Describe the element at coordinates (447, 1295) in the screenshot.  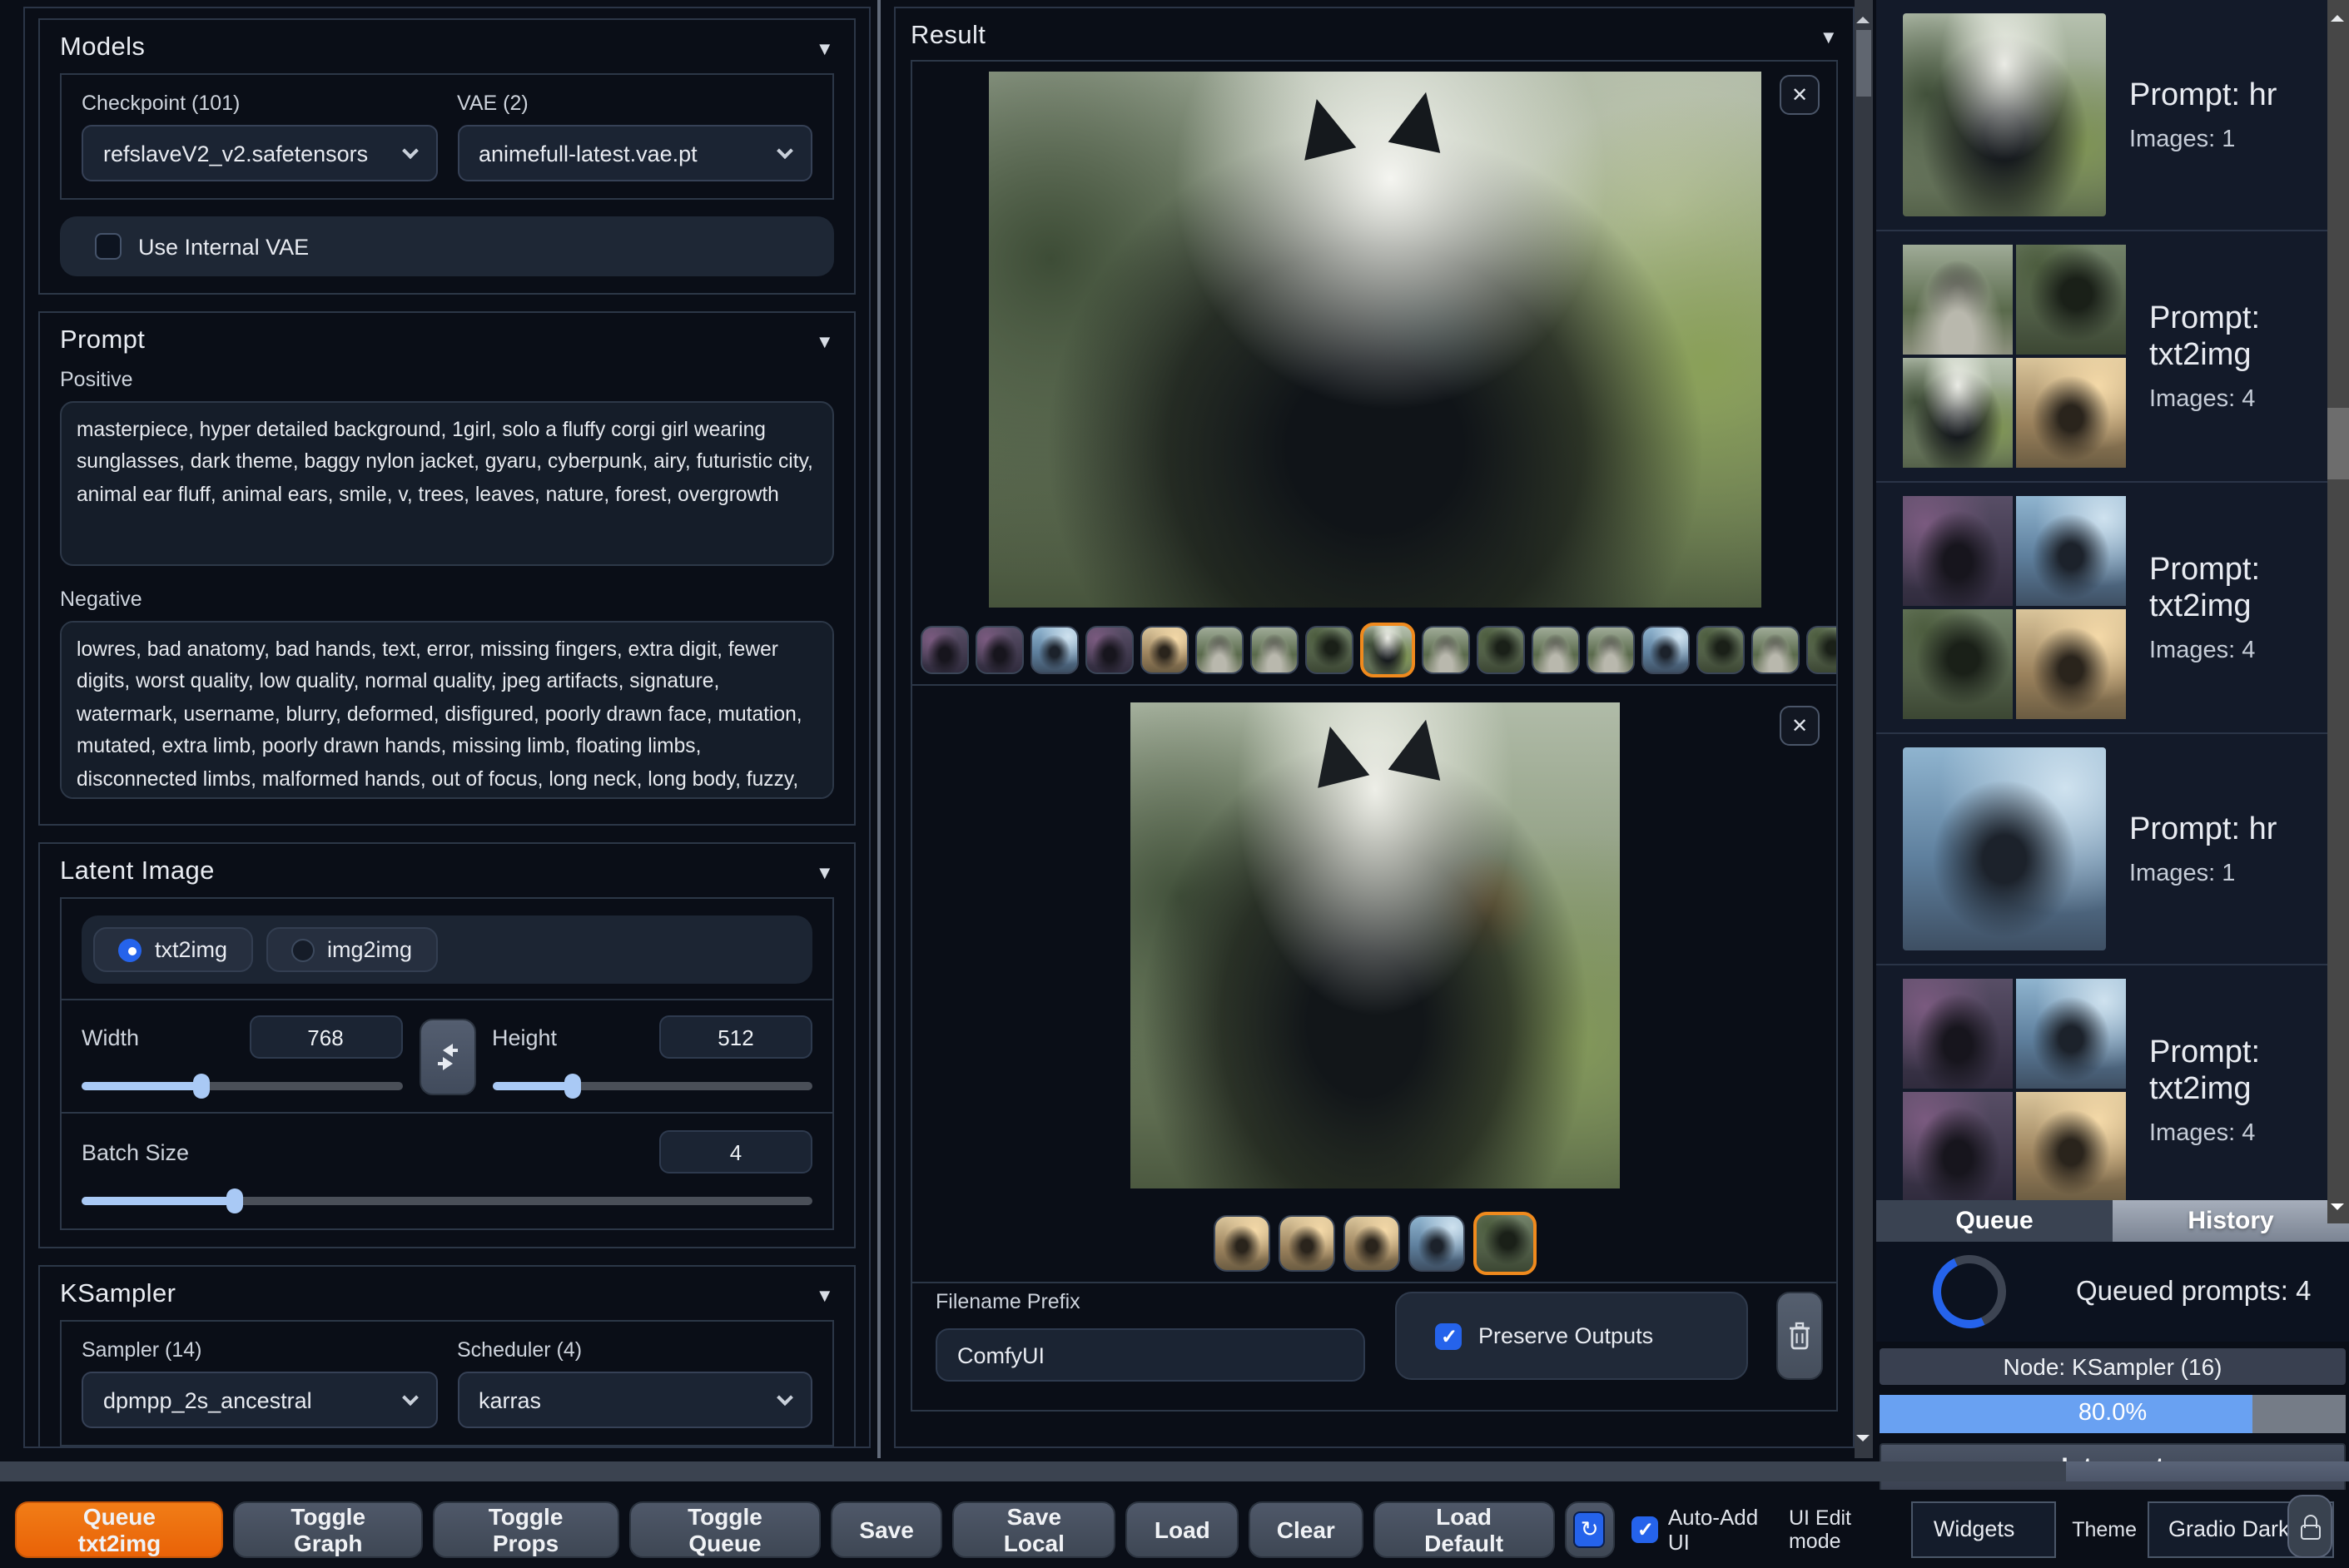
I see `ksampler-header: KSampler` at that location.